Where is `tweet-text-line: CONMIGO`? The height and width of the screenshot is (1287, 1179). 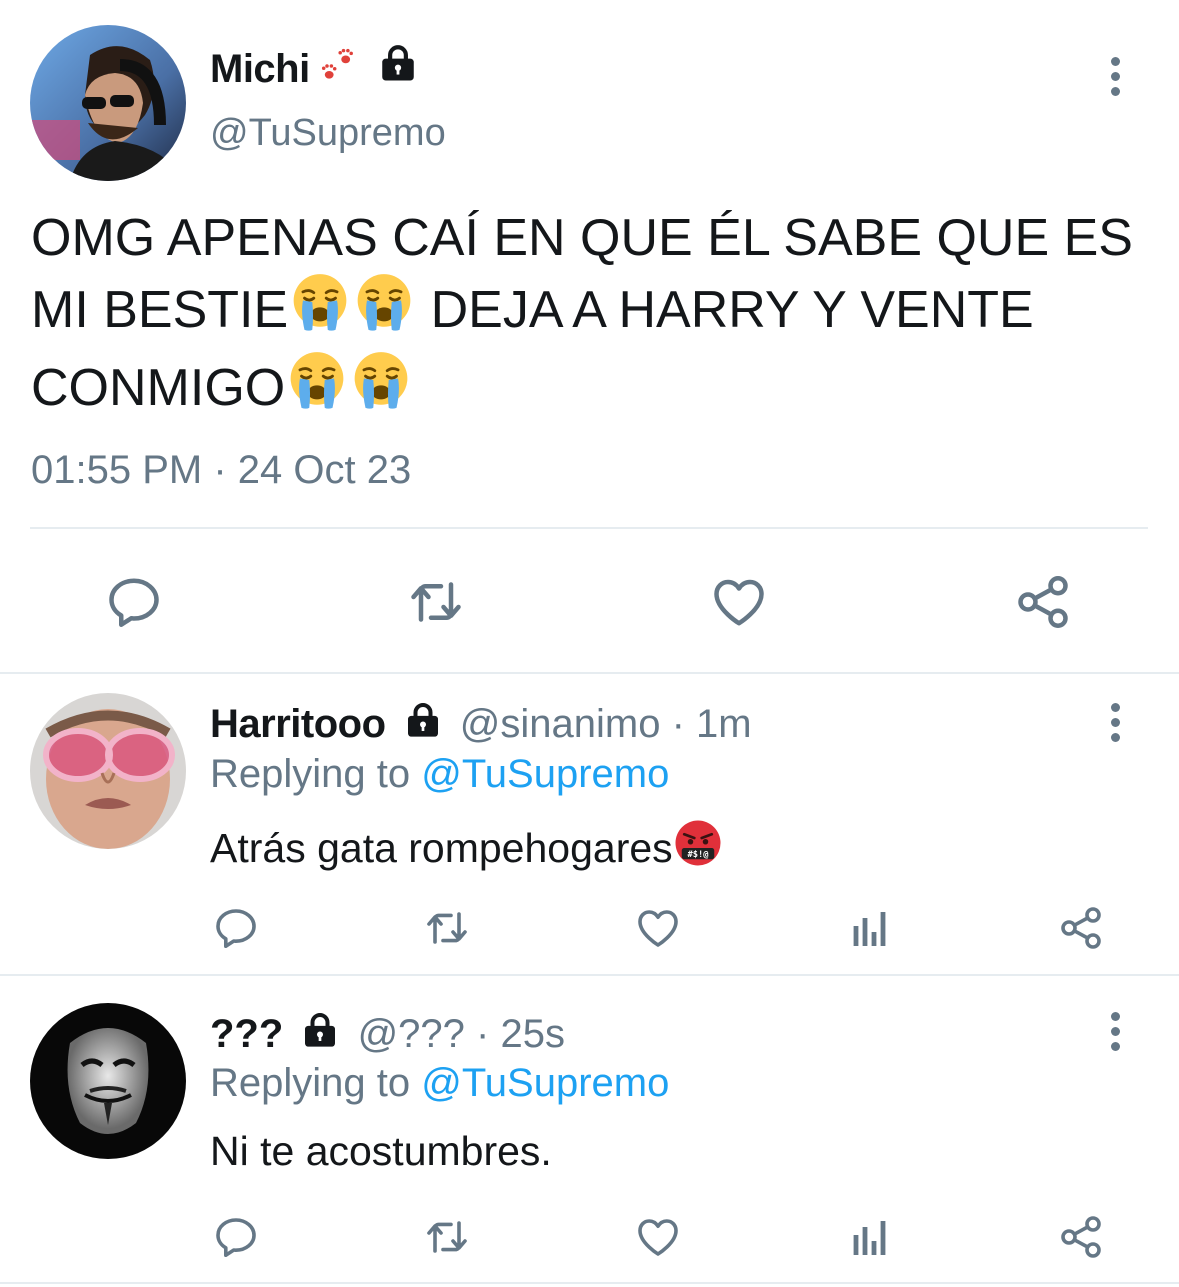 tweet-text-line: CONMIGO is located at coordinates (596, 388).